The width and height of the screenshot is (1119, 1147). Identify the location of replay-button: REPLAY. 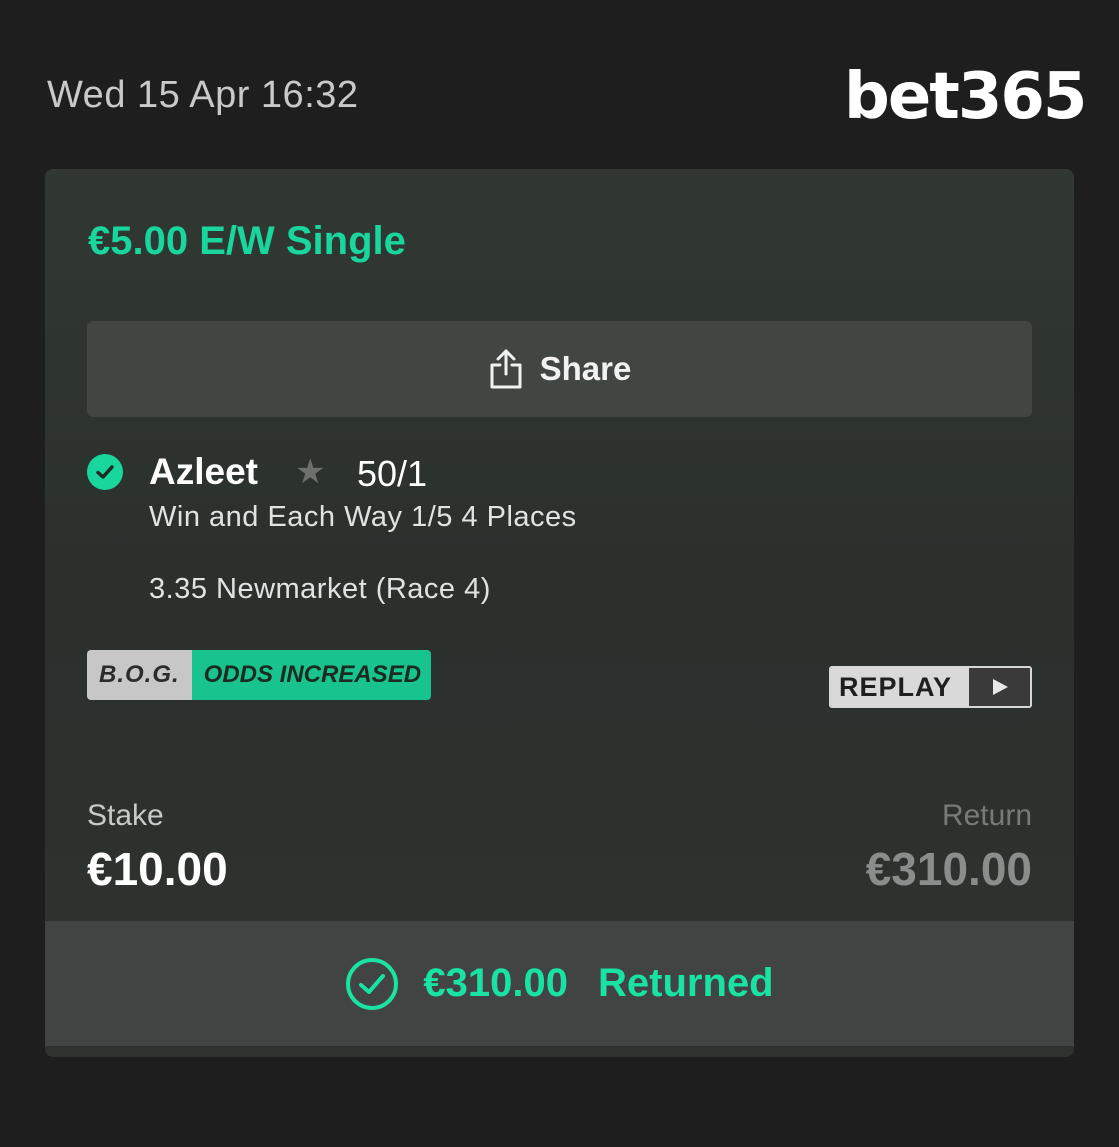
(930, 687).